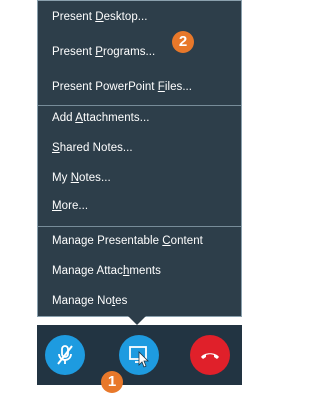 The width and height of the screenshot is (320, 403). Describe the element at coordinates (56, 148) in the screenshot. I see `menu-item-access-key: S` at that location.